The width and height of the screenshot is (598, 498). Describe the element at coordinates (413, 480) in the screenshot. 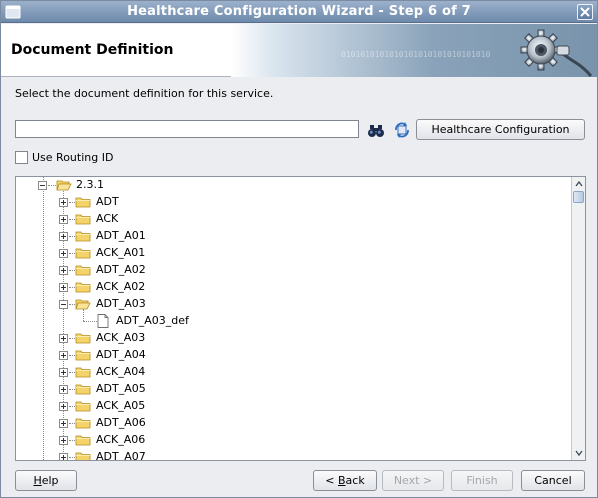

I see `next-button: Next >` at that location.